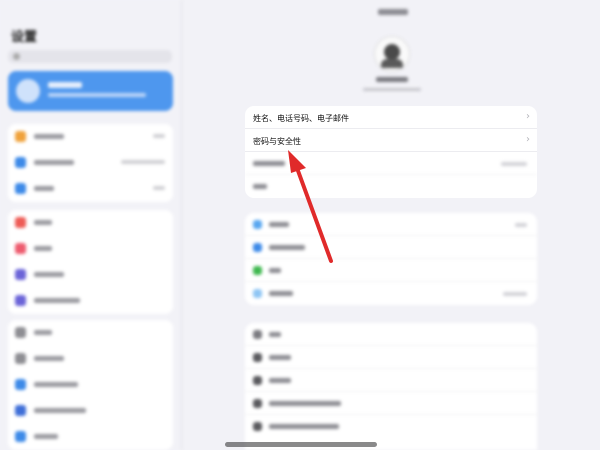 This screenshot has width=600, height=450. Describe the element at coordinates (20, 162) in the screenshot. I see `wifi-icon` at that location.